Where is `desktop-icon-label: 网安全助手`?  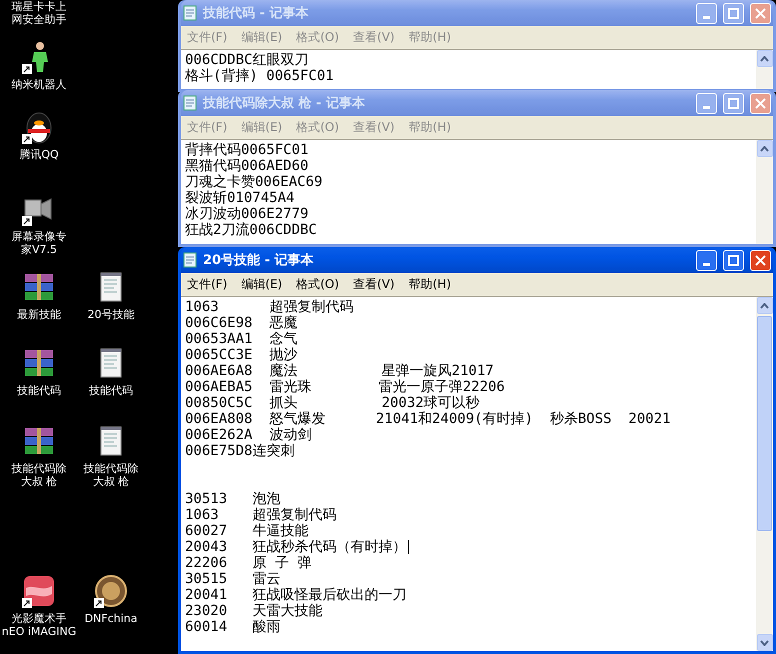
desktop-icon-label: 网安全助手 is located at coordinates (39, 19).